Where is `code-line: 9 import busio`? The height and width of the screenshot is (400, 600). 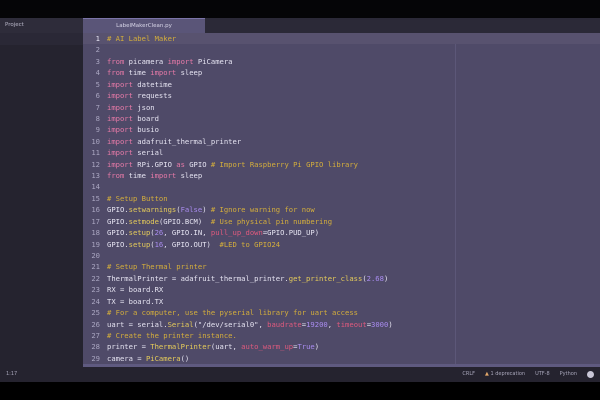 code-line: 9 import busio is located at coordinates (341, 129).